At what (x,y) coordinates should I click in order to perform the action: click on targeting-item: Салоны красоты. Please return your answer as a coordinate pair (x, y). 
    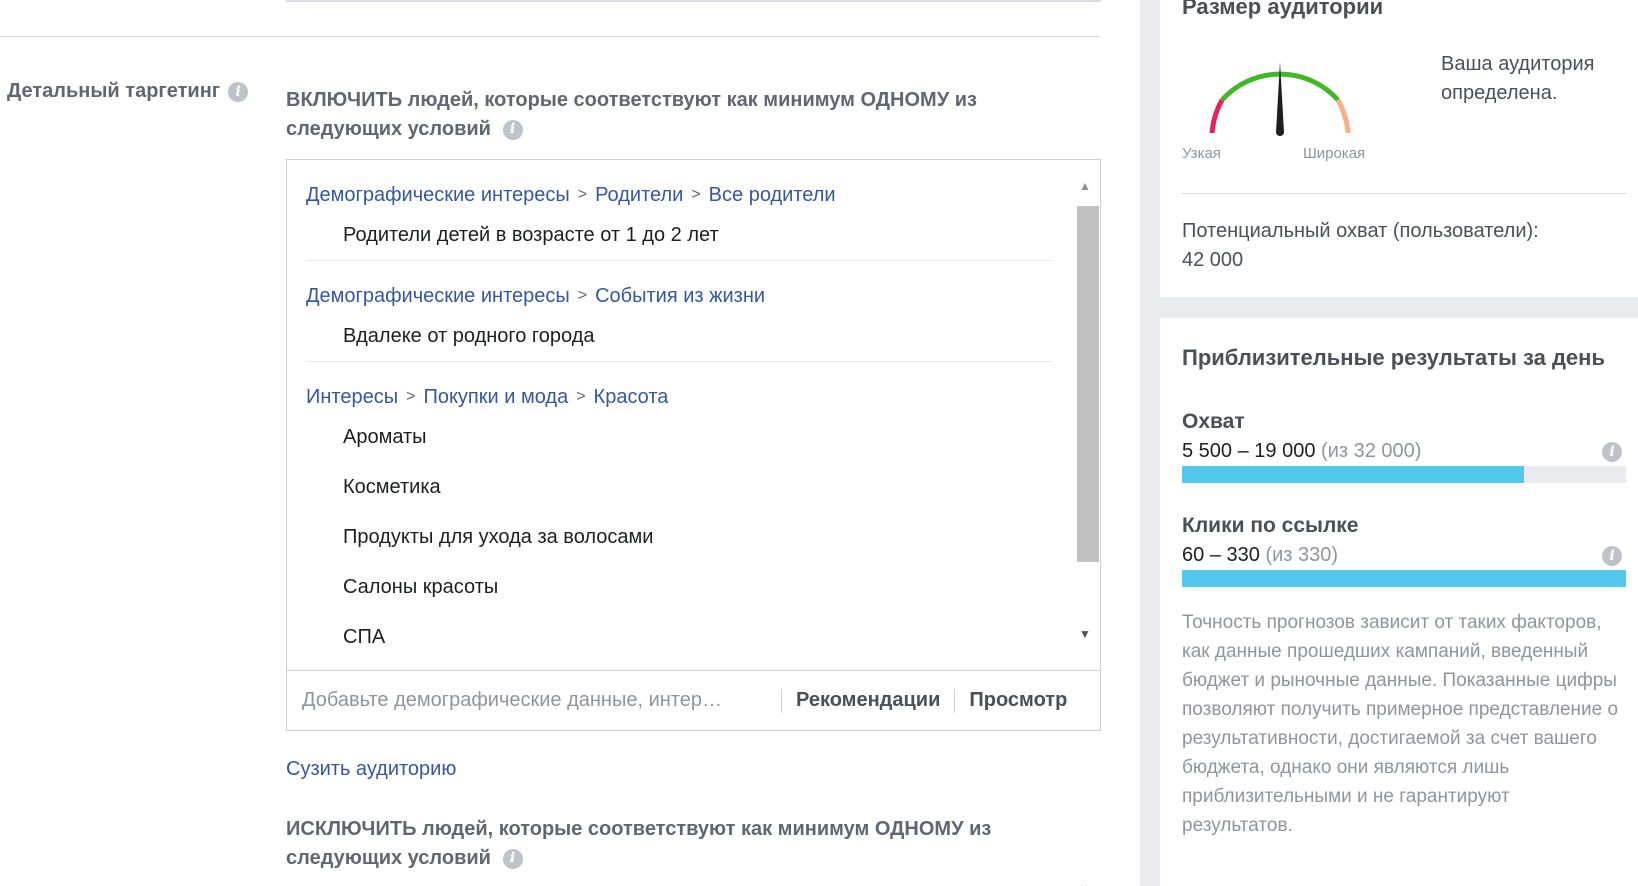
    Looking at the image, I should click on (688, 587).